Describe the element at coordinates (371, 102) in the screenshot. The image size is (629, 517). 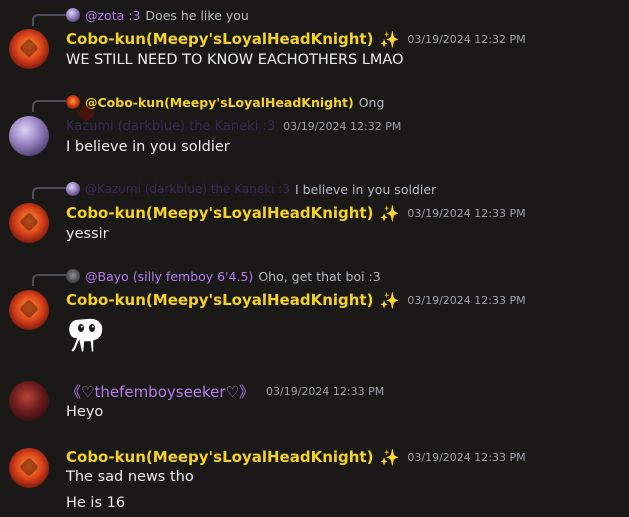
I see `reply-text: Ong` at that location.